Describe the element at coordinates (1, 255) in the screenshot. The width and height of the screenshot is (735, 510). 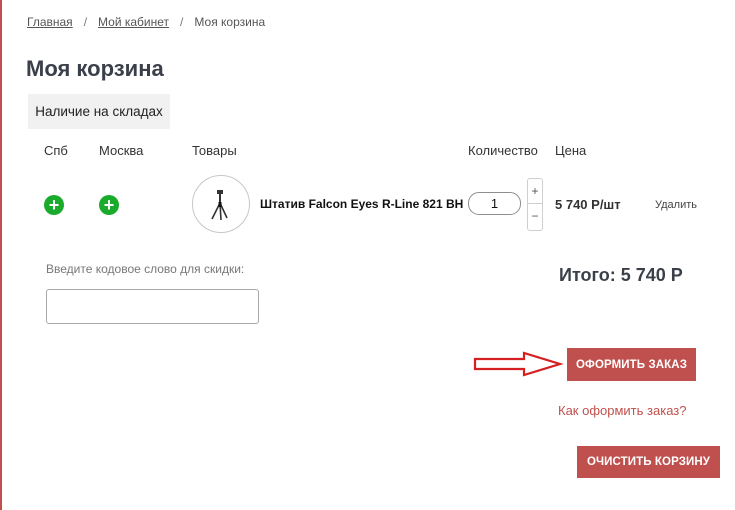
I see `left-border` at that location.